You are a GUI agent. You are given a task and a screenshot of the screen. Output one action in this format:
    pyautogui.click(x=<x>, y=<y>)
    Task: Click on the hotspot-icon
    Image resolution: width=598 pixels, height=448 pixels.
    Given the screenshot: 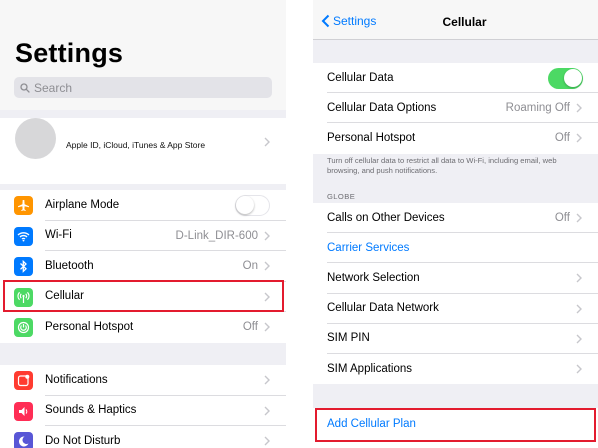 What is the action you would take?
    pyautogui.click(x=23, y=327)
    